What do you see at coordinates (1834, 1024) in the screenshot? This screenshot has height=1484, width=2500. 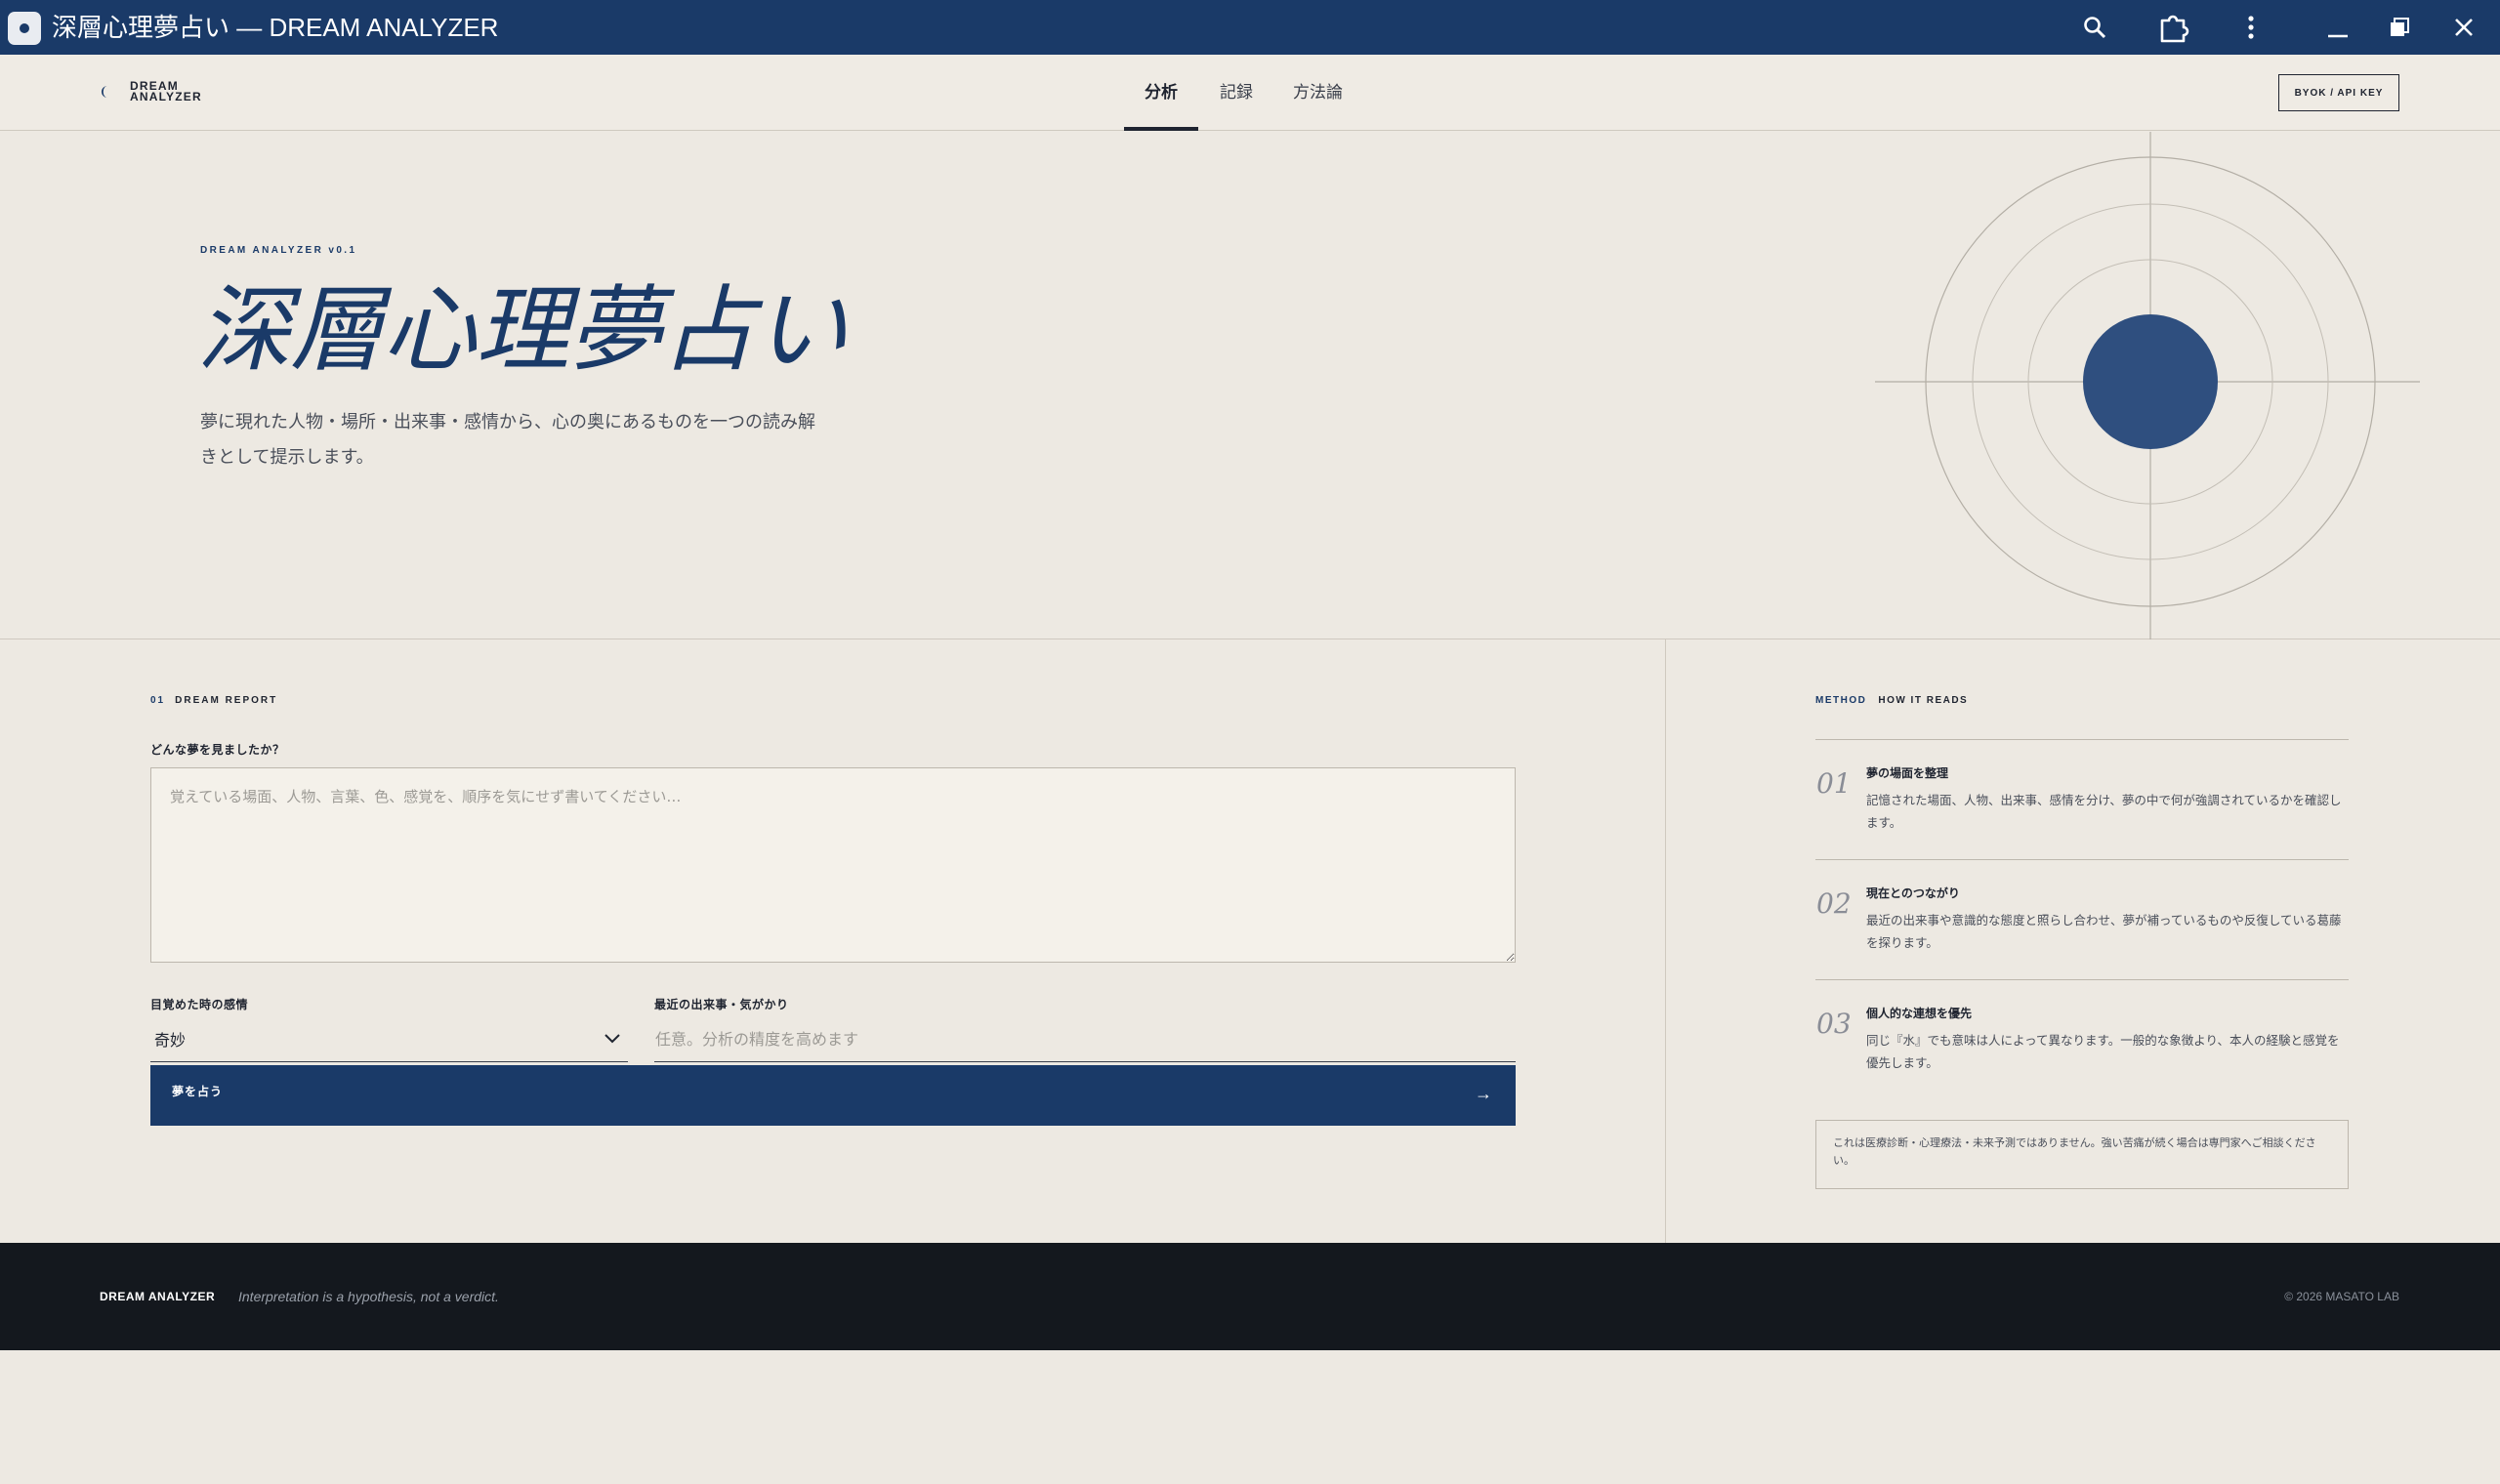 I see `step-number: 03` at bounding box center [1834, 1024].